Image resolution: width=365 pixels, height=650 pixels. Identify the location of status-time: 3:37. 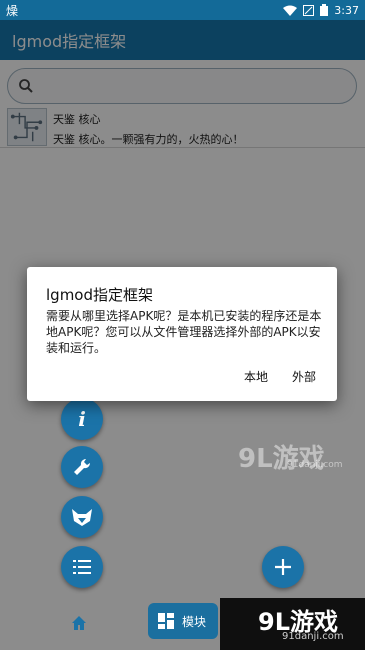
(346, 10).